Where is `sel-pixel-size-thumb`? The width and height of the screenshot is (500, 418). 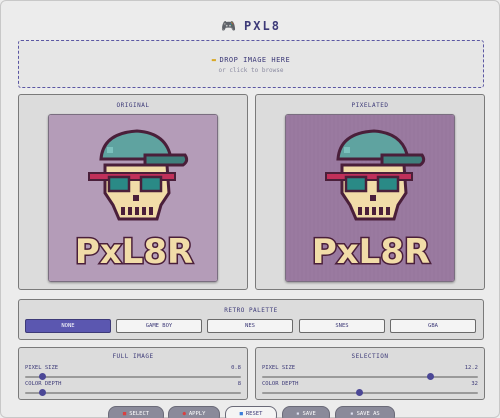 sel-pixel-size-thumb is located at coordinates (430, 376).